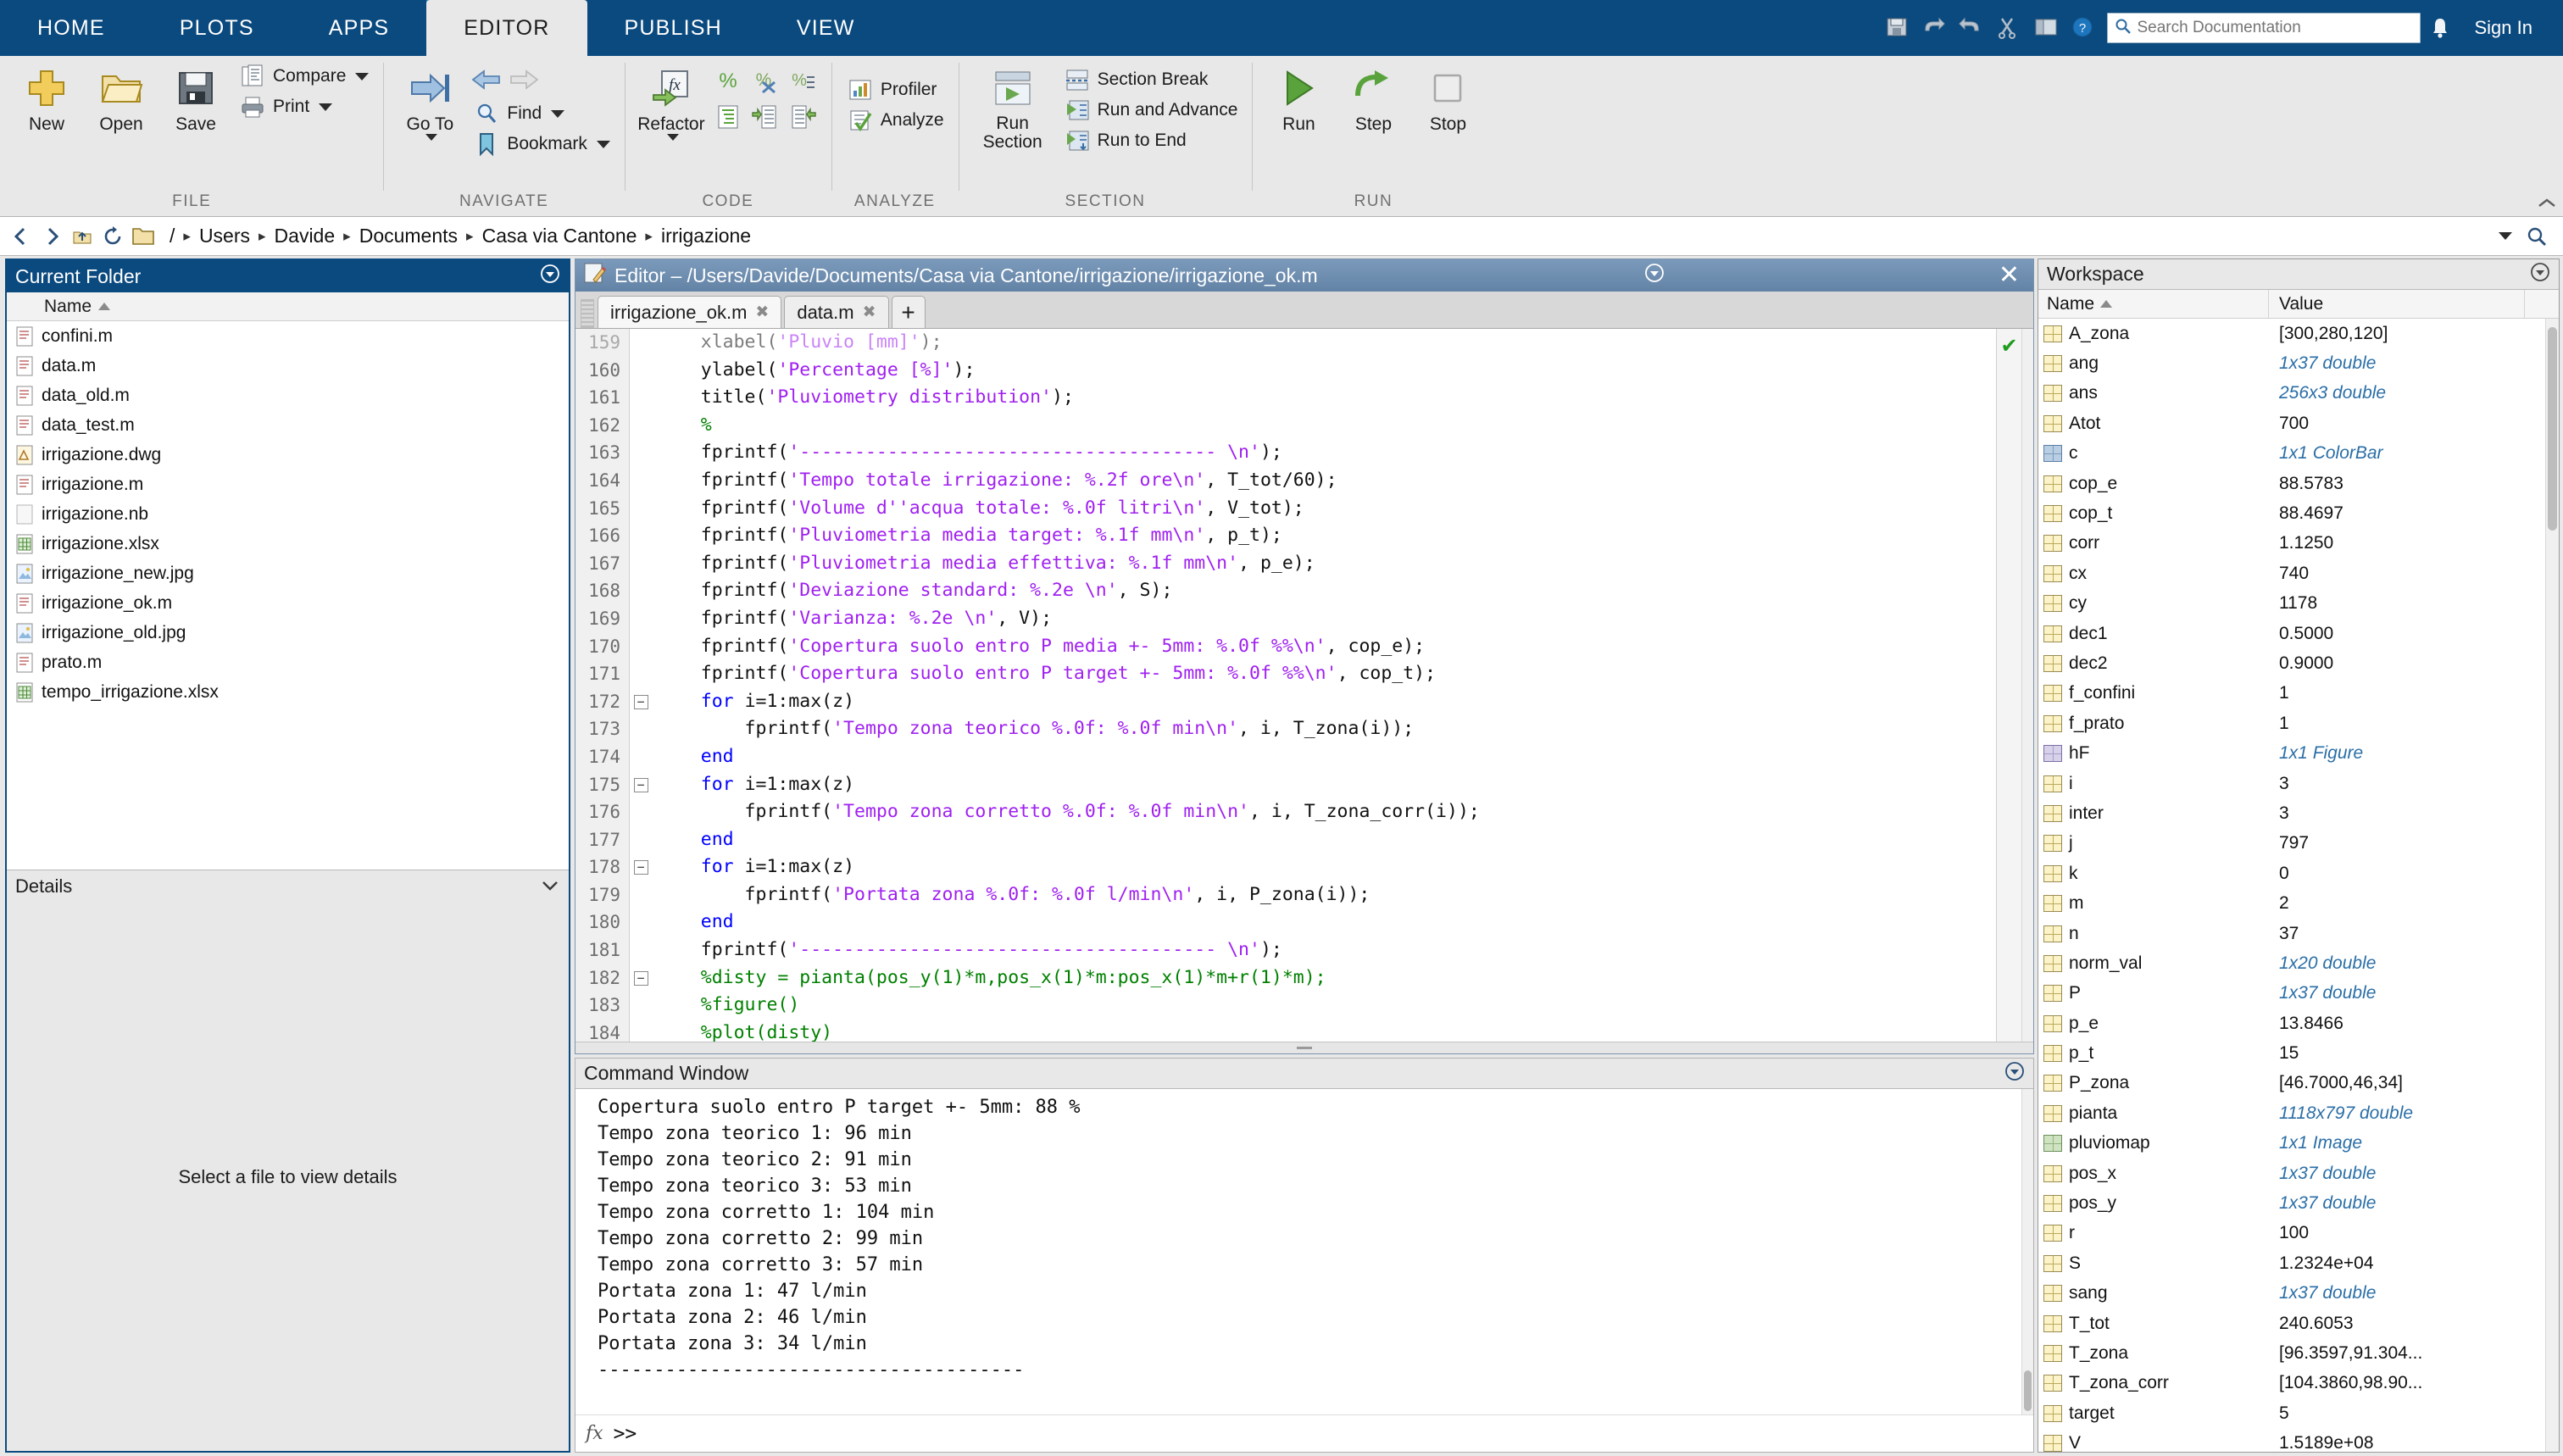  What do you see at coordinates (1654, 275) in the screenshot?
I see `editor-options-icon` at bounding box center [1654, 275].